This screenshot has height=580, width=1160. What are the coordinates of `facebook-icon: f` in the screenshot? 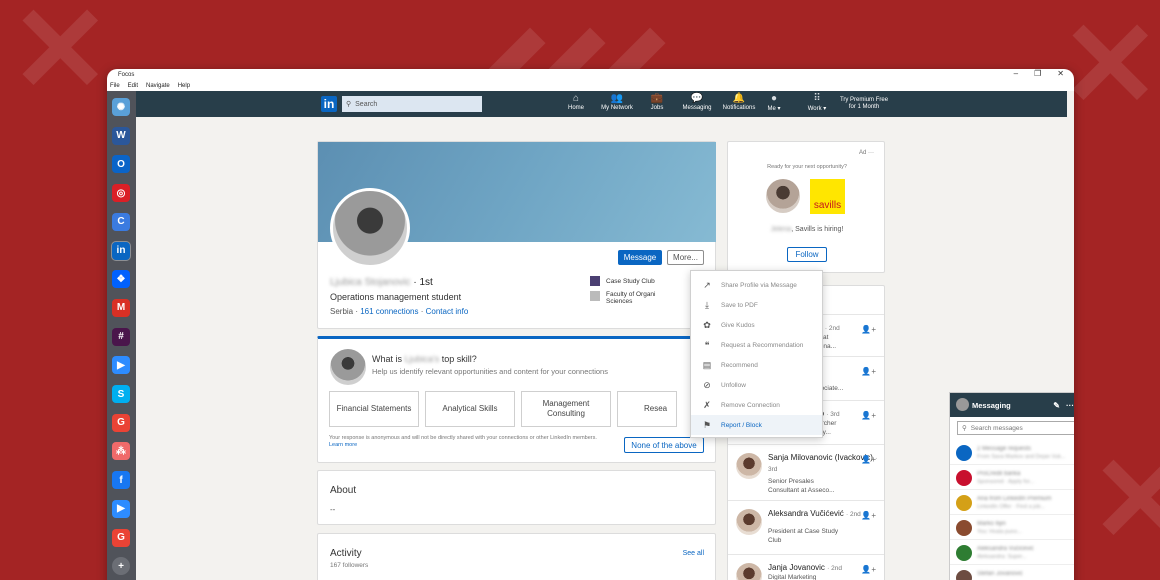 It's located at (121, 480).